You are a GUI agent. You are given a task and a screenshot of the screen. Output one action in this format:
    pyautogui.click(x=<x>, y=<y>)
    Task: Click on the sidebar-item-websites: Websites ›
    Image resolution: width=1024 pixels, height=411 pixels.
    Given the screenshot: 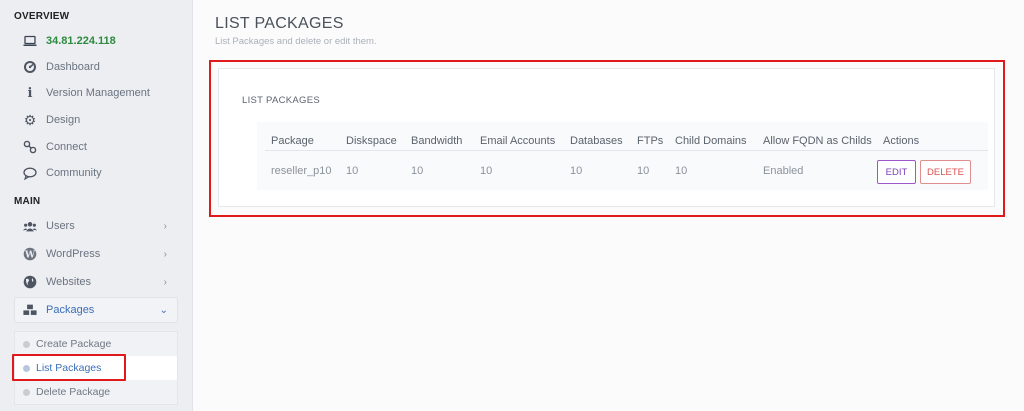 What is the action you would take?
    pyautogui.click(x=96, y=282)
    